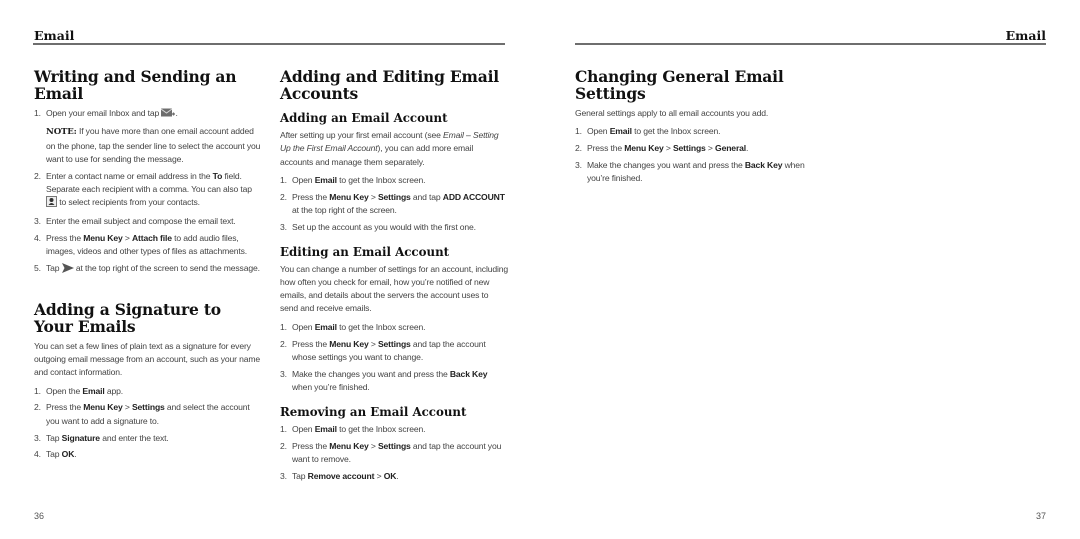  I want to click on subsection-title: Adding an Email Account, so click(364, 118).